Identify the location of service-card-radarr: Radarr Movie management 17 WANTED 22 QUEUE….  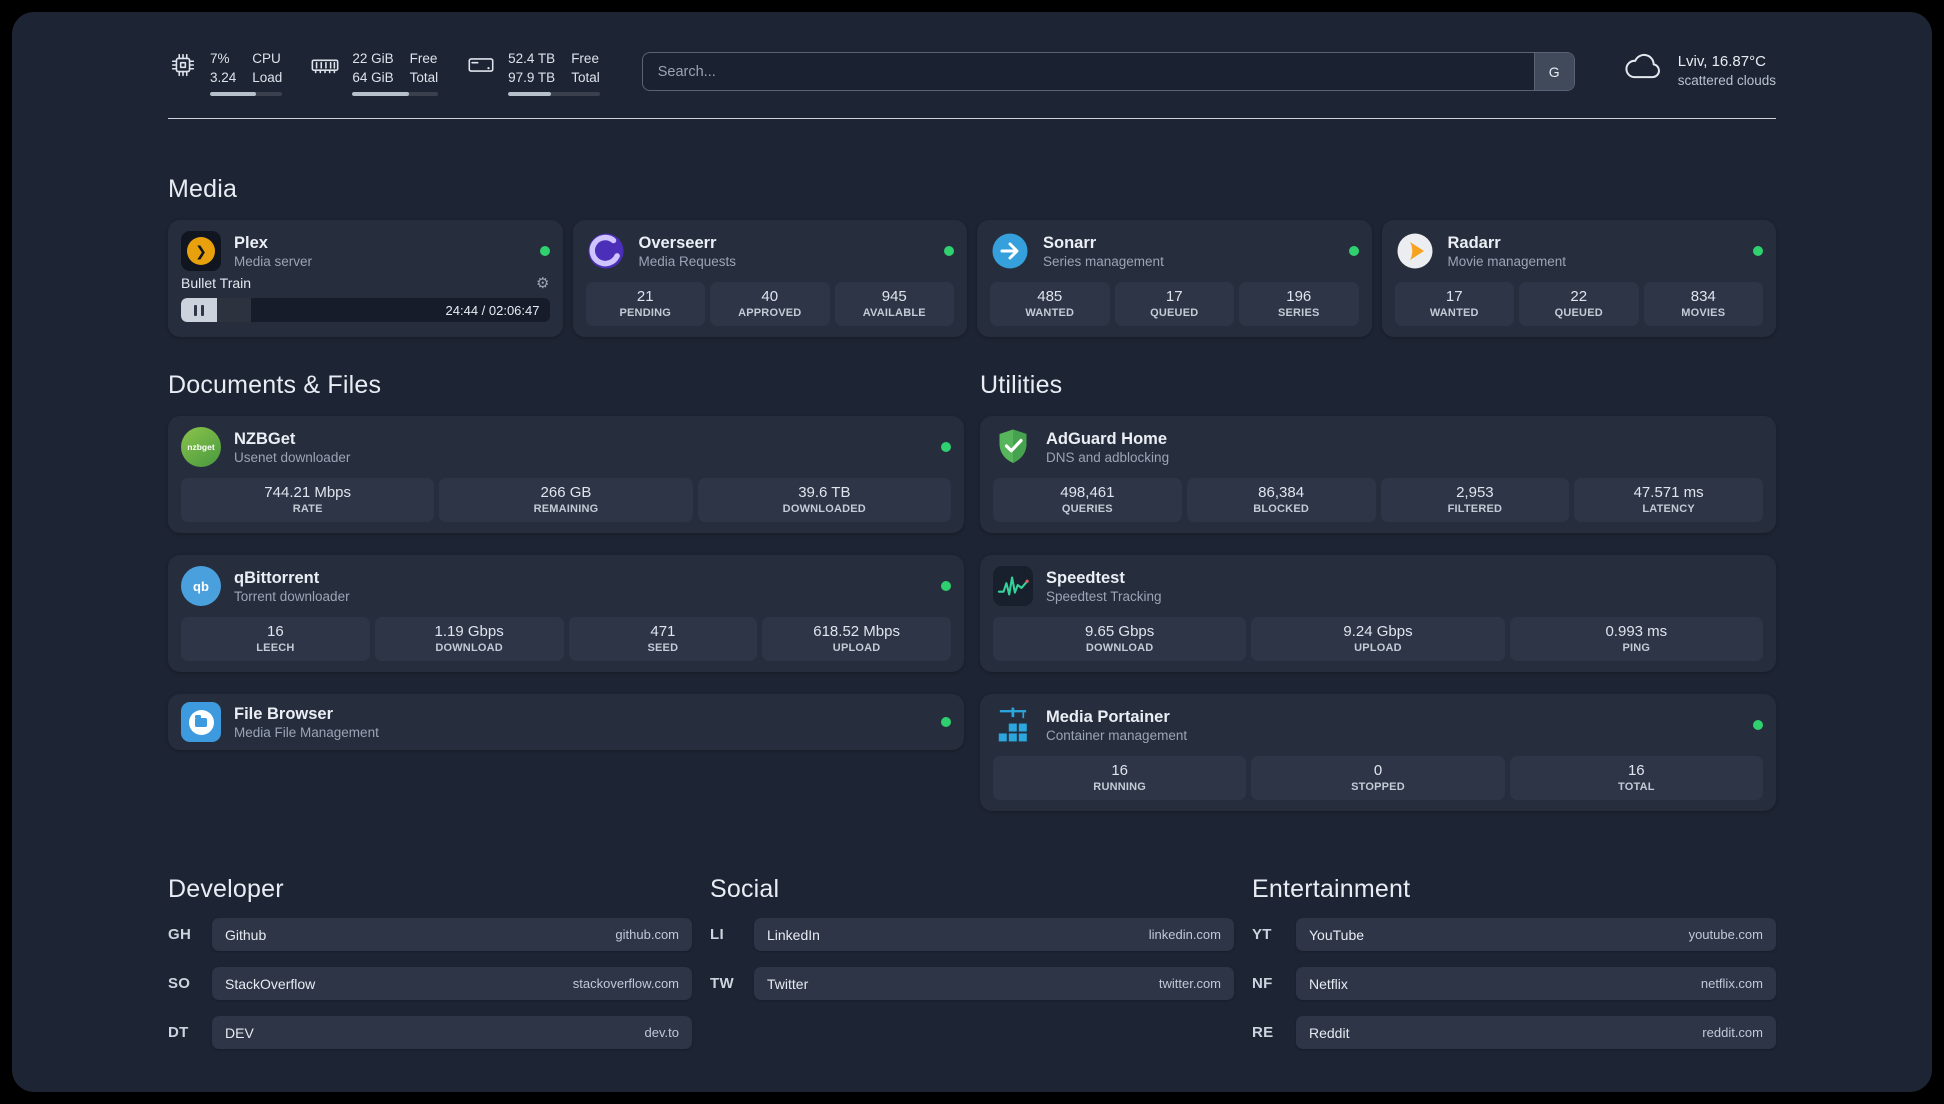
(1578, 279).